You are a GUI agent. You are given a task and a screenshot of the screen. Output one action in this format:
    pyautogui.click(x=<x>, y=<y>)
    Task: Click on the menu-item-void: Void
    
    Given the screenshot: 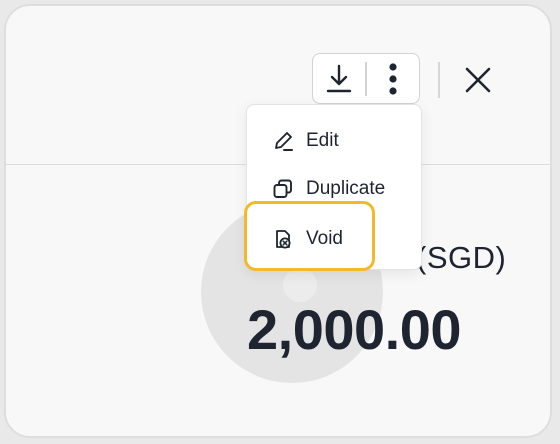 What is the action you would take?
    pyautogui.click(x=335, y=239)
    